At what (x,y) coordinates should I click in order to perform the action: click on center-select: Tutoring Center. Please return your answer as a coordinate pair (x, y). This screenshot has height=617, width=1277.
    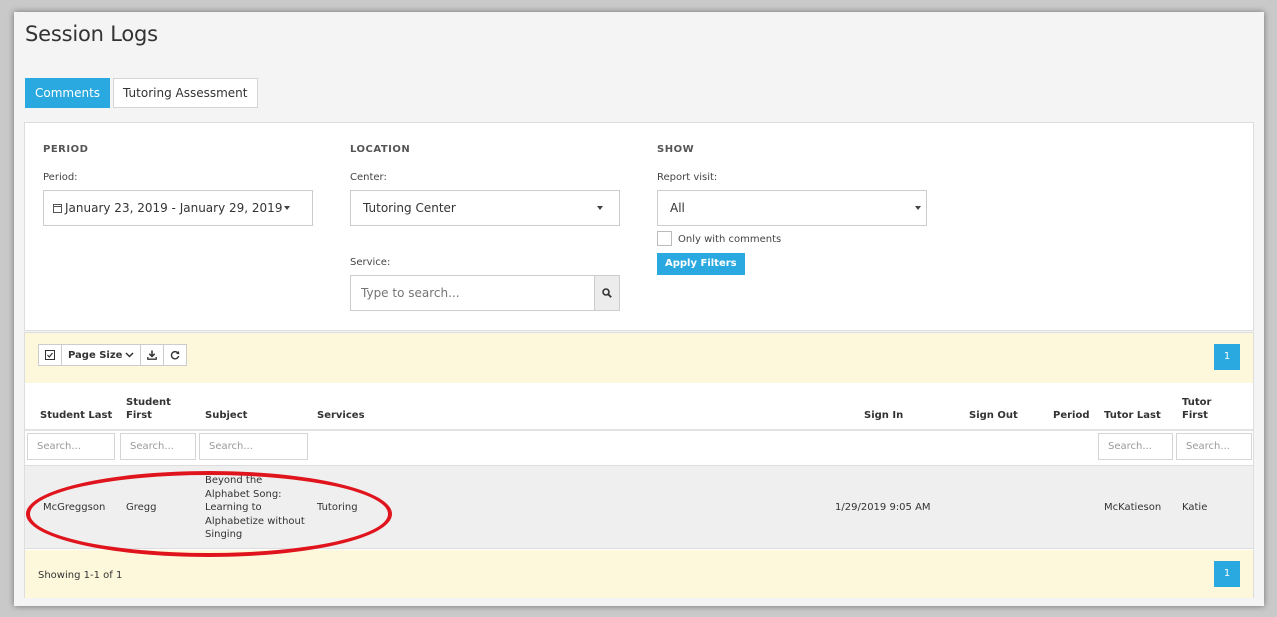
    Looking at the image, I should click on (485, 208).